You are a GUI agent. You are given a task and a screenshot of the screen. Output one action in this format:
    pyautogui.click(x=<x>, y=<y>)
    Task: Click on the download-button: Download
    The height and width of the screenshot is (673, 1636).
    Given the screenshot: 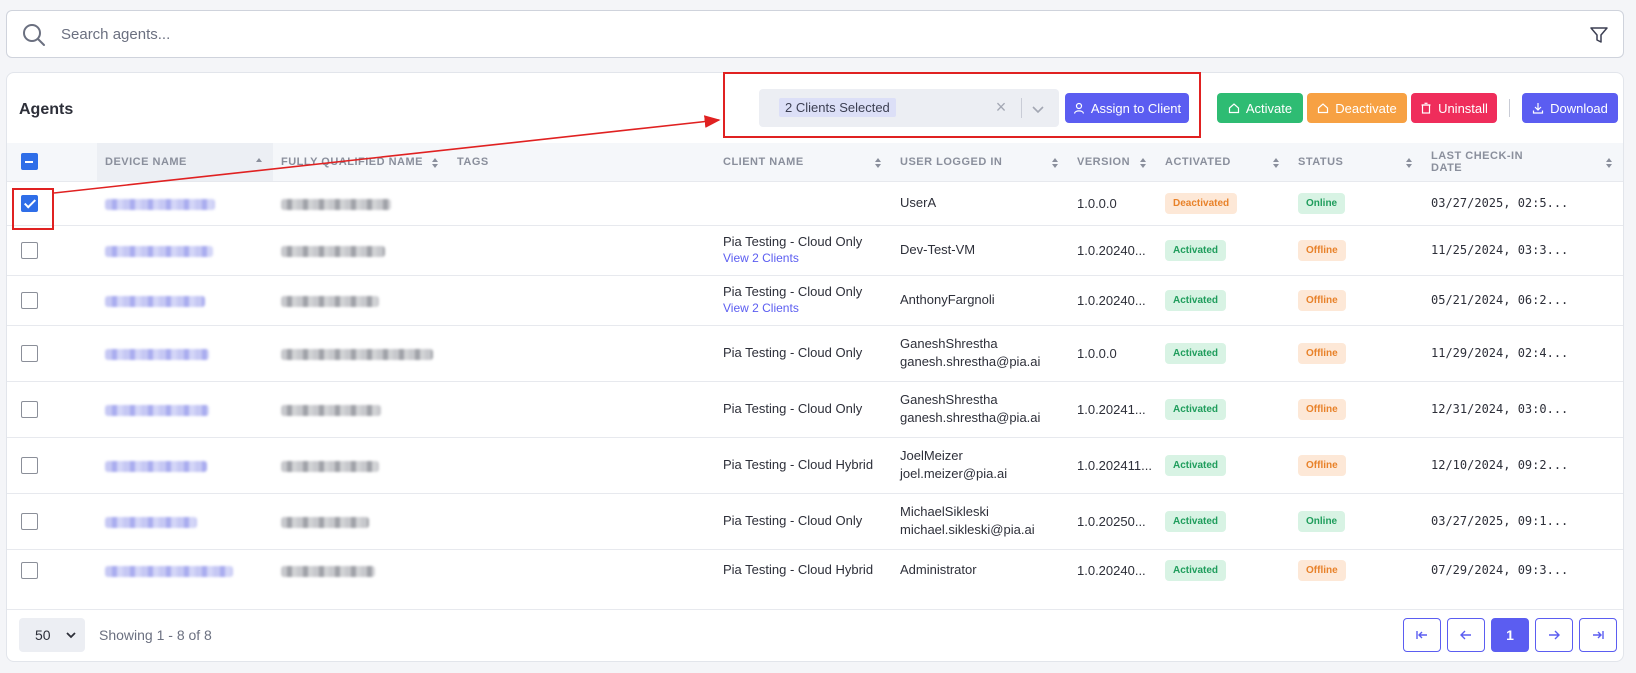 What is the action you would take?
    pyautogui.click(x=1570, y=108)
    